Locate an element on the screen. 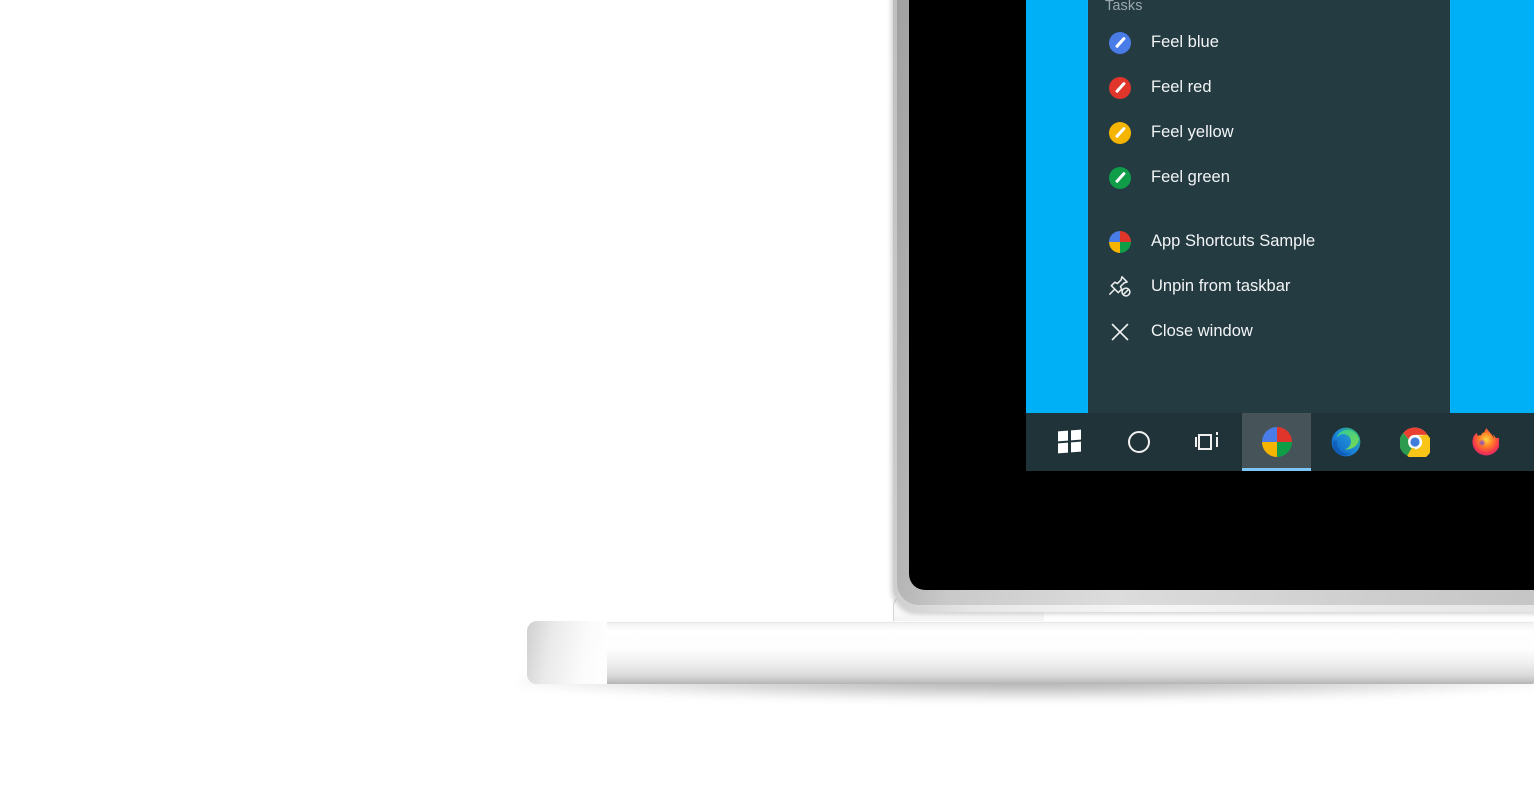  jumplist-separator is located at coordinates (1269, 209).